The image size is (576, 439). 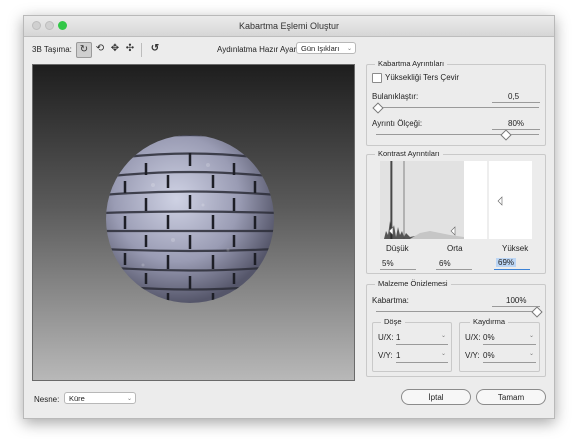 What do you see at coordinates (386, 337) in the screenshot?
I see `tile-u-label: U/X:` at bounding box center [386, 337].